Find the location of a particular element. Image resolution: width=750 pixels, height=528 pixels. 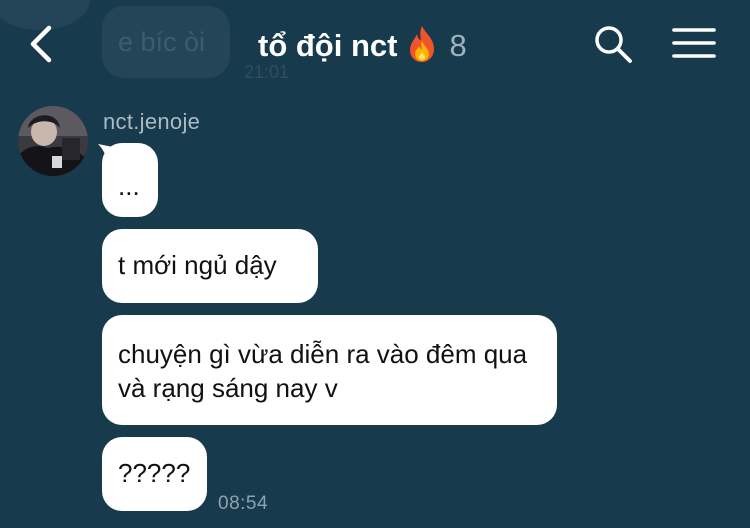

fire-icon is located at coordinates (422, 44).